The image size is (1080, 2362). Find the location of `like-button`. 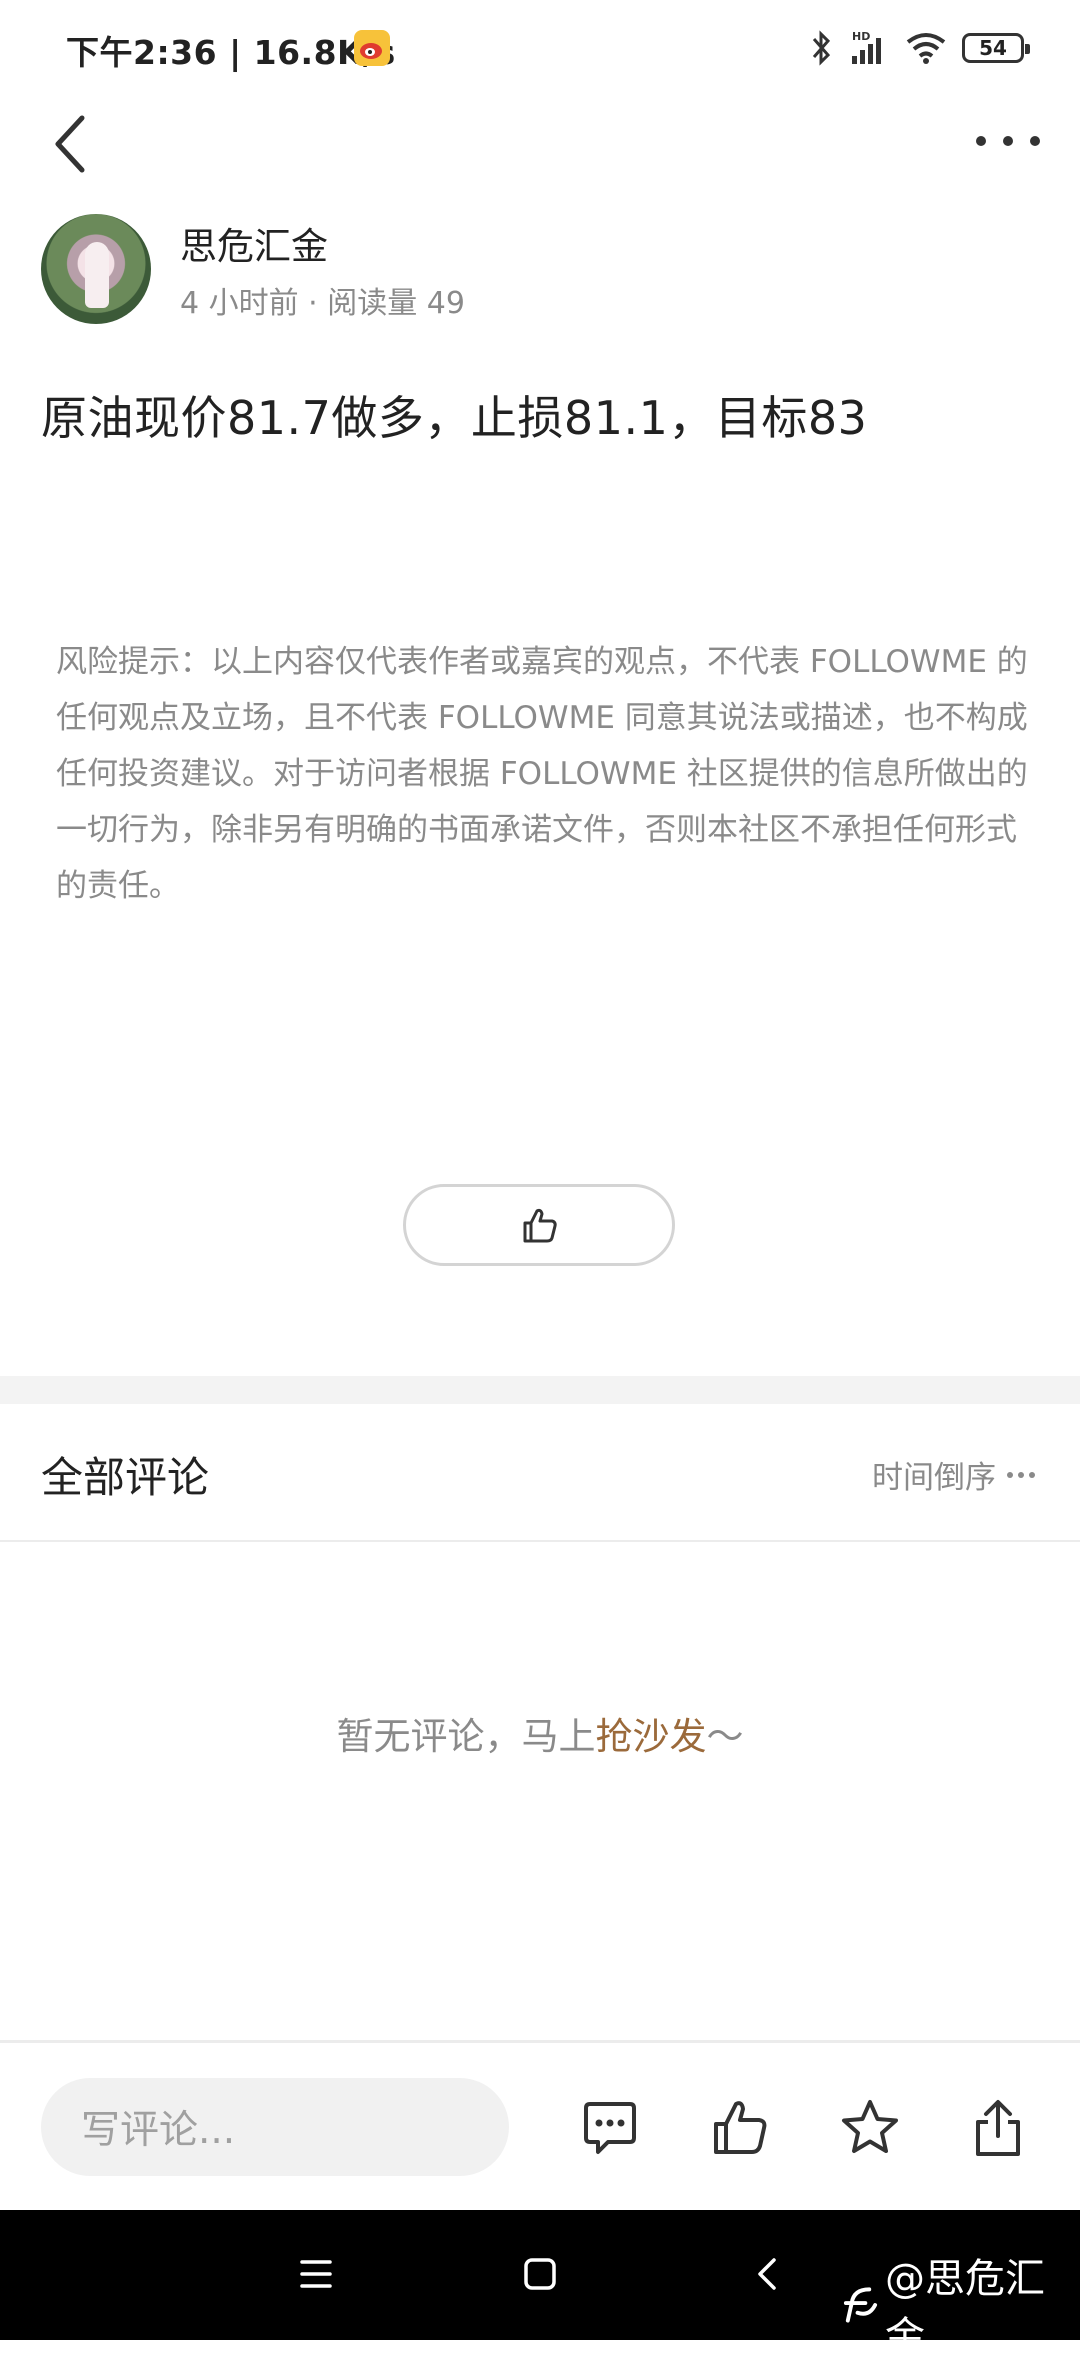

like-button is located at coordinates (539, 1225).